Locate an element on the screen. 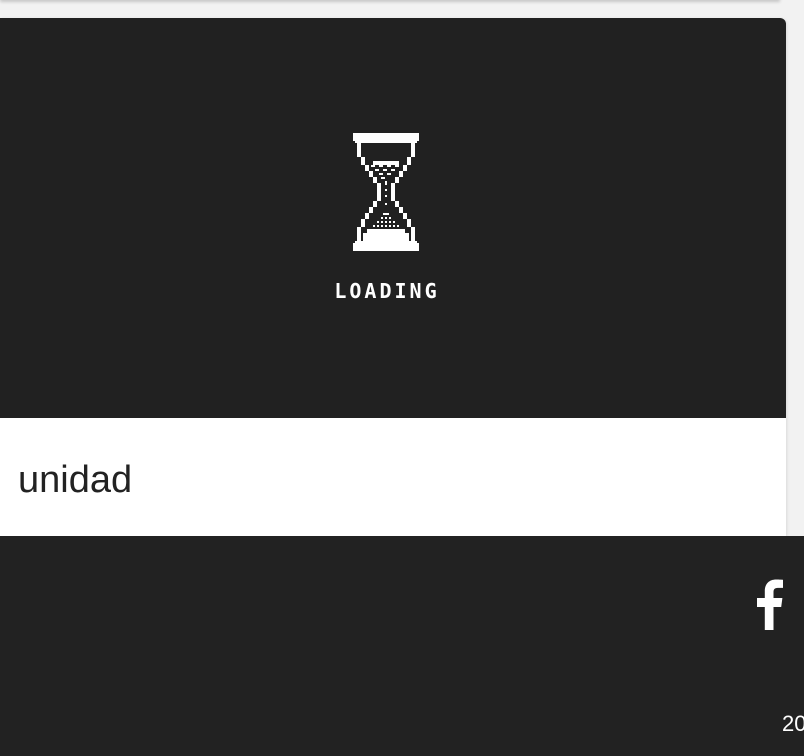 The height and width of the screenshot is (756, 804). loading-indicator: LOADING is located at coordinates (387, 220).